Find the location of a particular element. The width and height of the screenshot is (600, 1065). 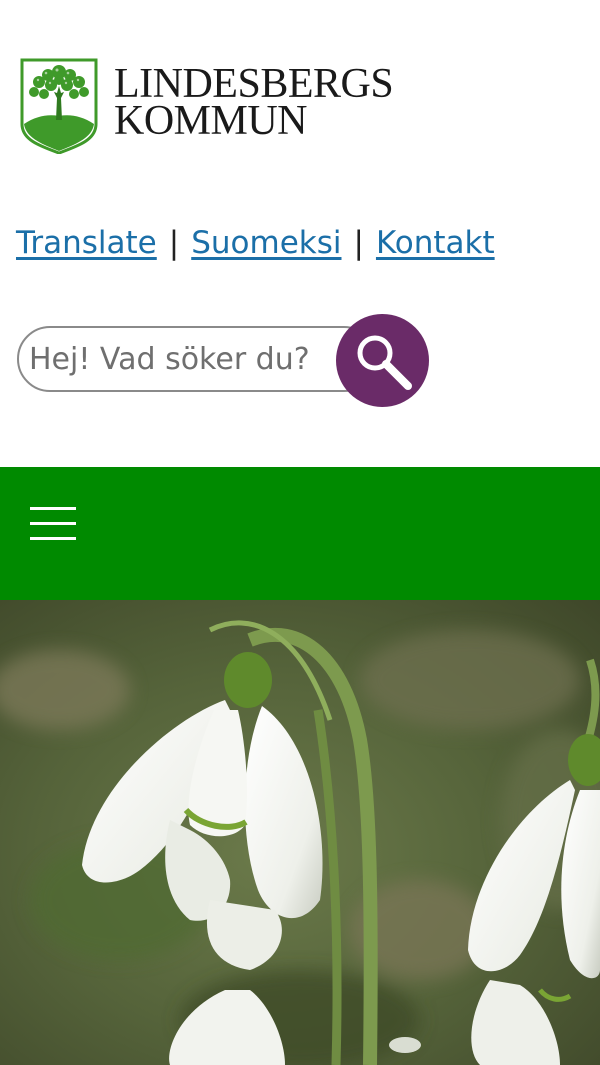

search-button is located at coordinates (382, 360).